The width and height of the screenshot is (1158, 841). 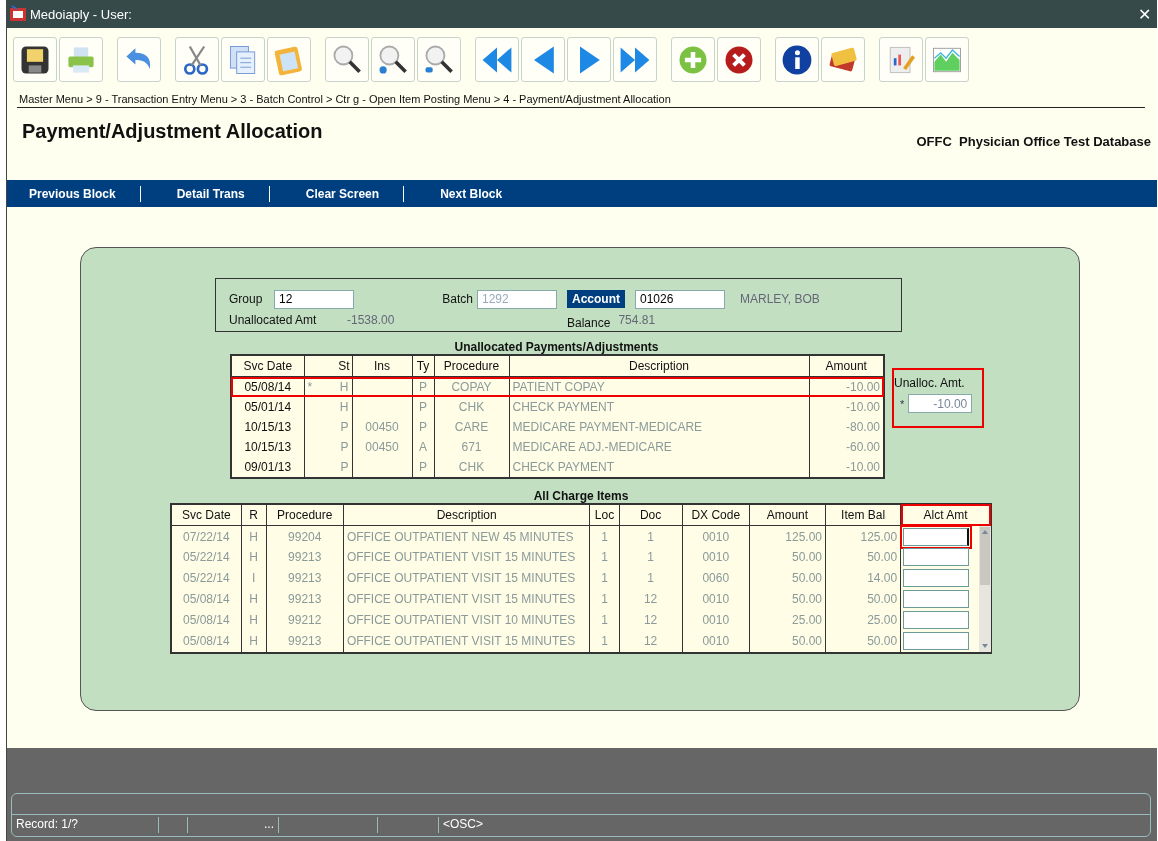 I want to click on column-header: Procedure, so click(x=471, y=366).